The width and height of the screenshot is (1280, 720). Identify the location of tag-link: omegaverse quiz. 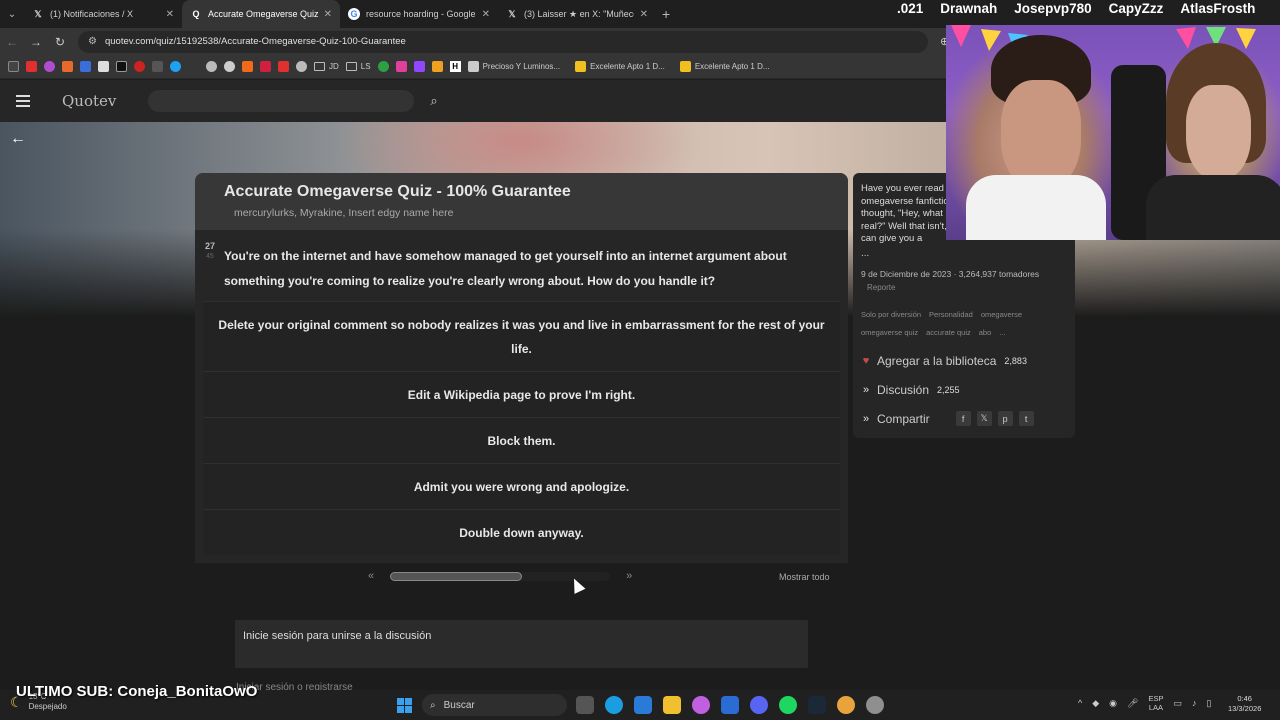
(889, 333).